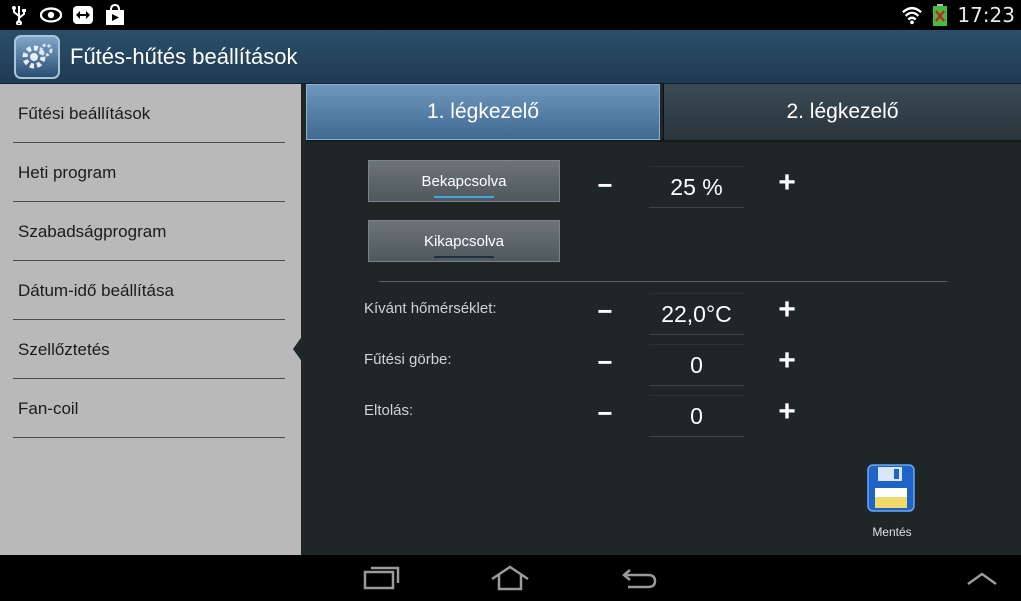  I want to click on power-off-button: Kikapcsolva, so click(464, 241).